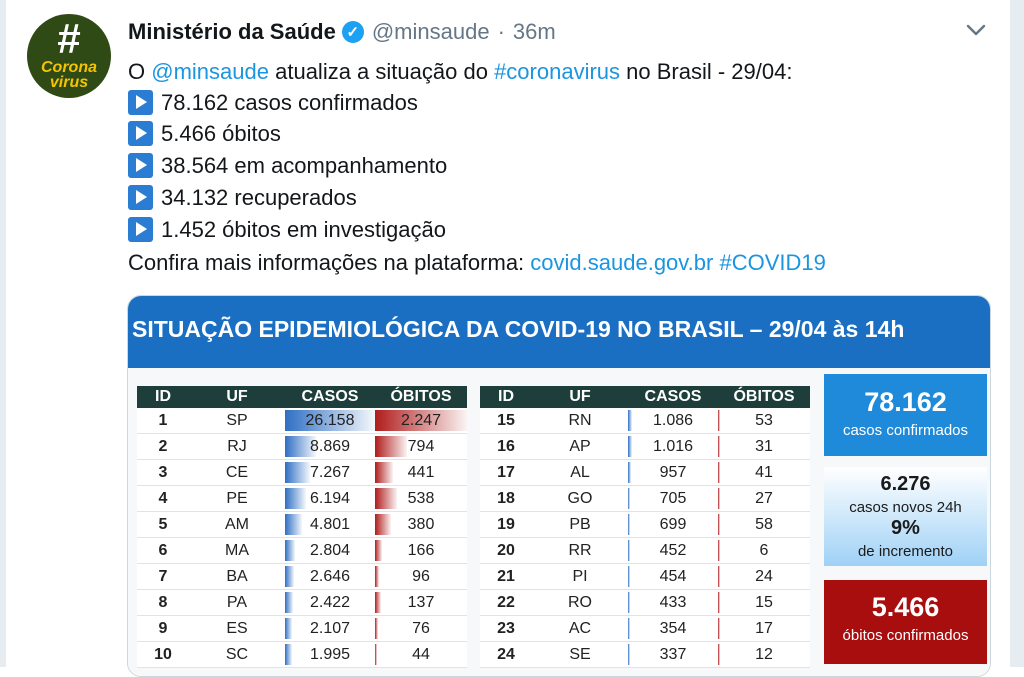 The width and height of the screenshot is (1024, 677). I want to click on row-uf: GO, so click(580, 498).